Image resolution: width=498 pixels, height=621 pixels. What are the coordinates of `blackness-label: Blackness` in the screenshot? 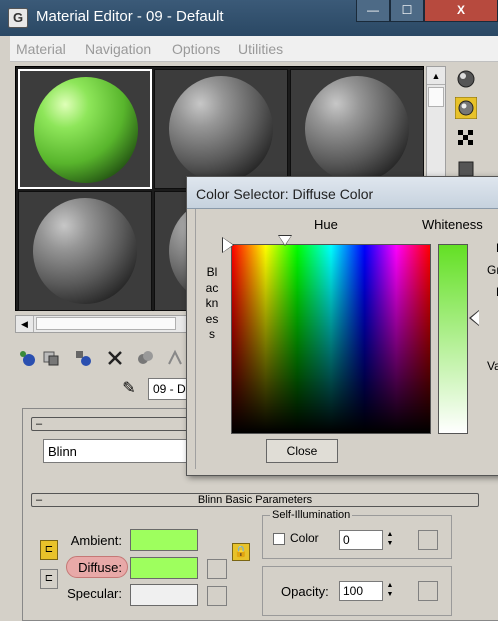 It's located at (212, 303).